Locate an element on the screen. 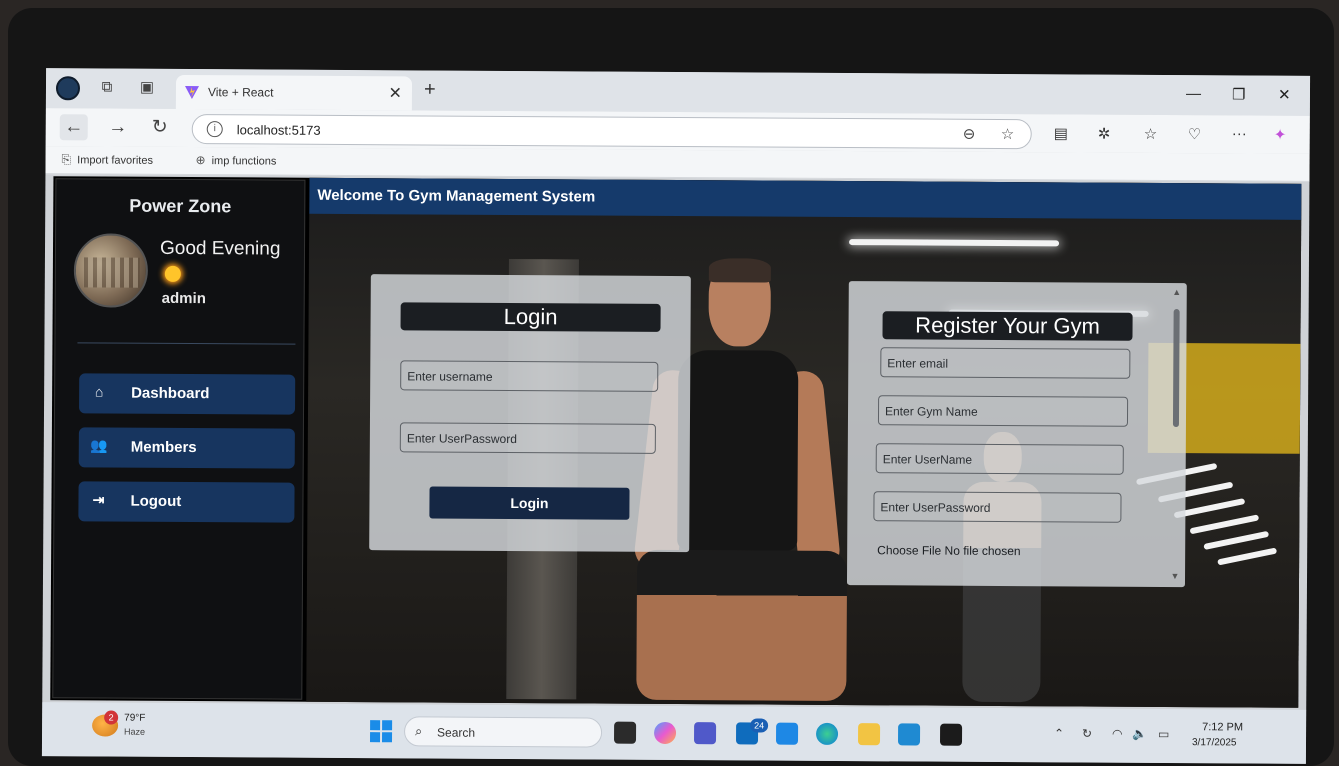  favorites-icon: ☆ is located at coordinates (1151, 134).